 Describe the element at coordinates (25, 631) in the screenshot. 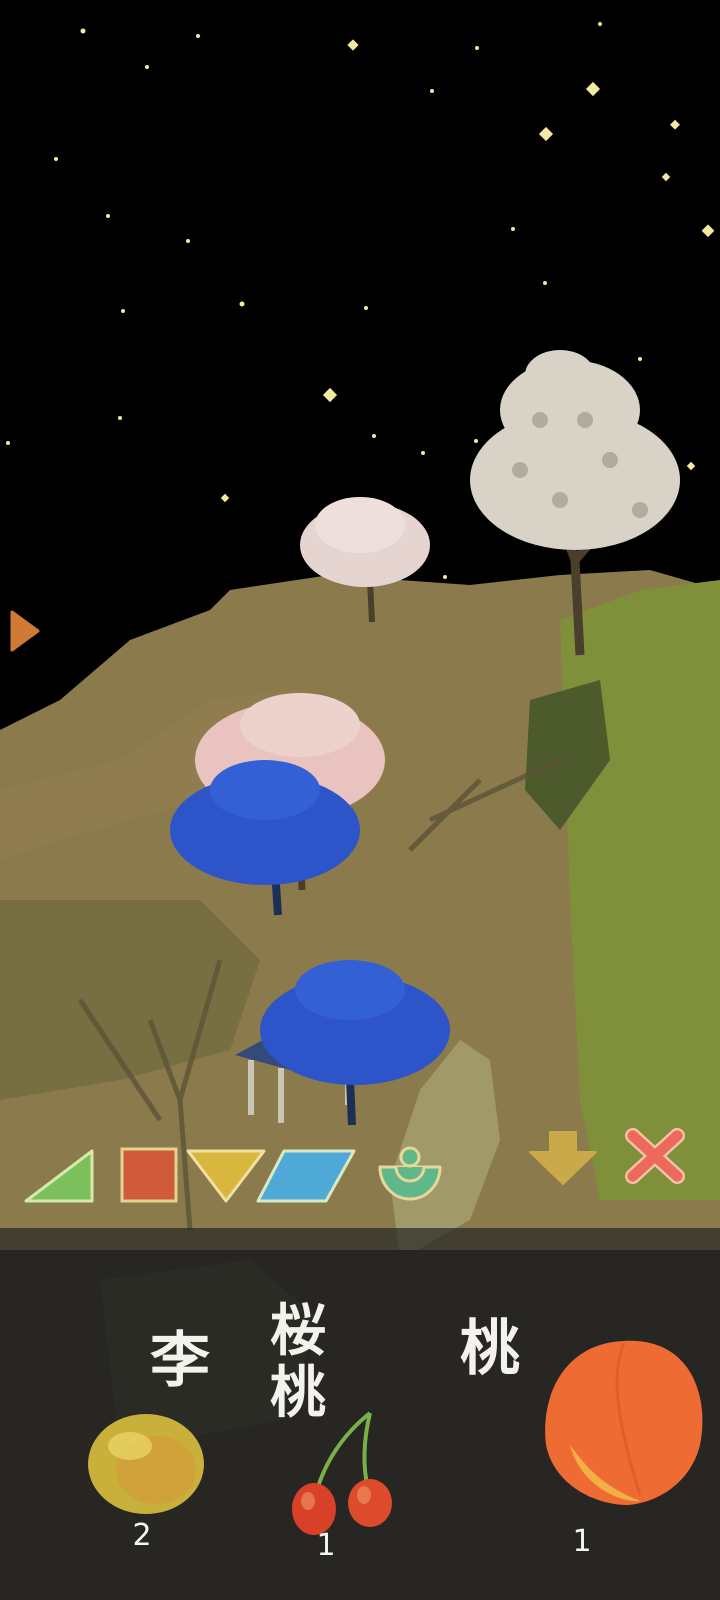

I see `side-arrow-icon` at that location.